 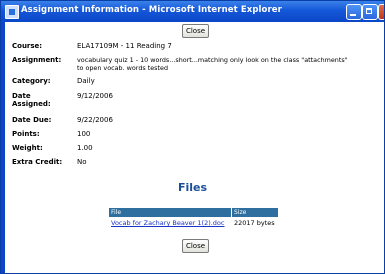 What do you see at coordinates (85, 148) in the screenshot?
I see `weight-value: 1.00` at bounding box center [85, 148].